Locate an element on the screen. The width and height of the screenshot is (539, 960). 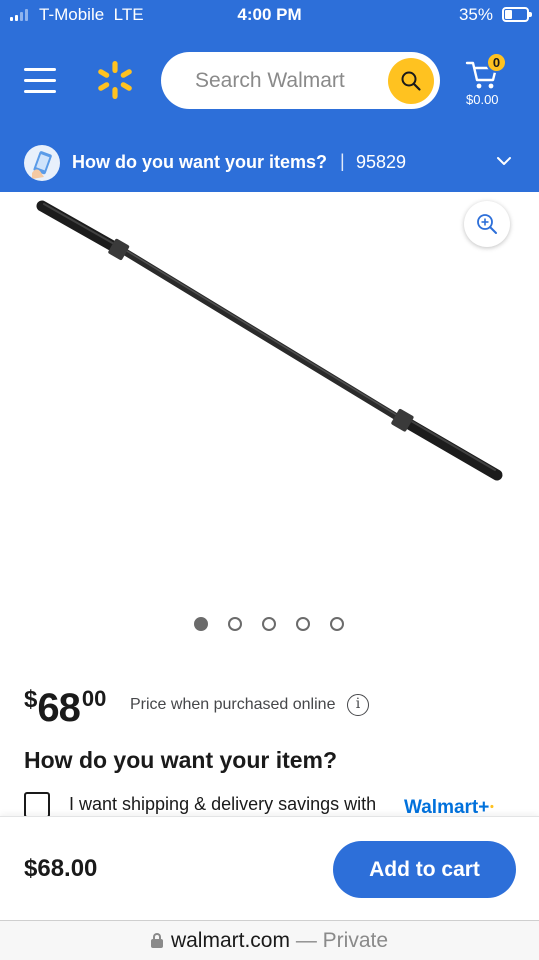
browser-url-bar: walmart.com — Private is located at coordinates (269, 940).